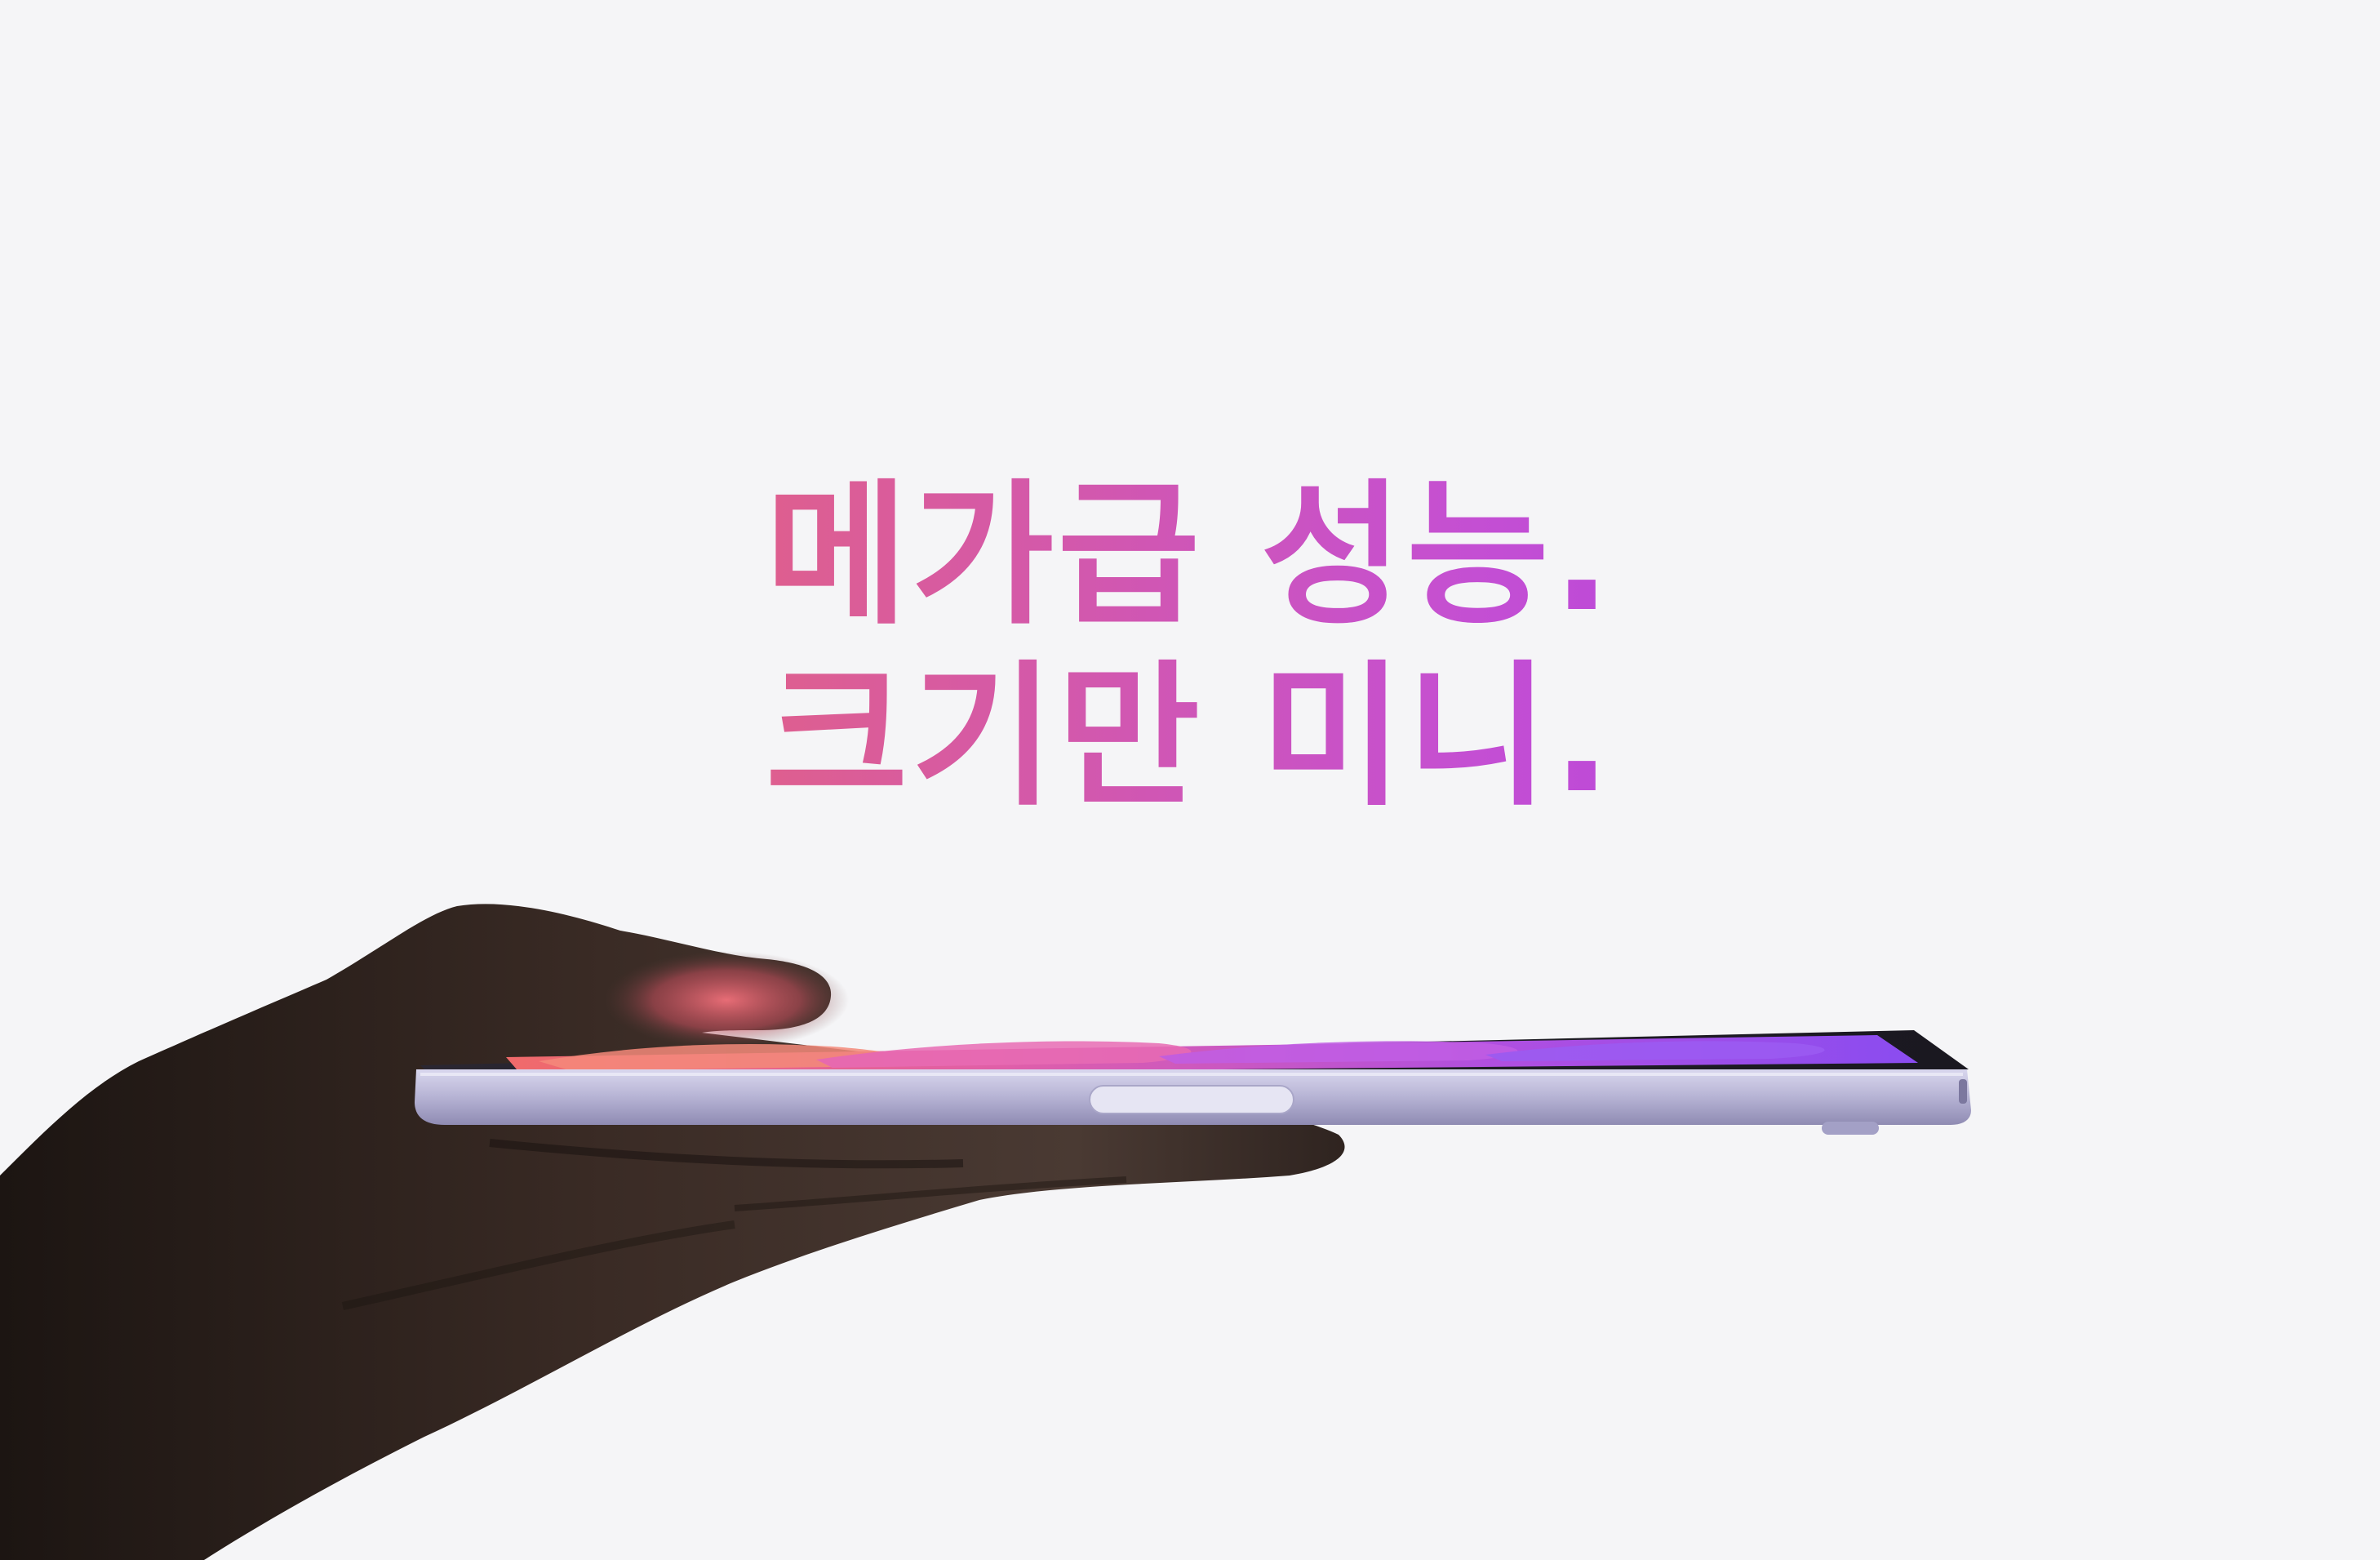 This screenshot has height=1560, width=2380. I want to click on headline-line-1: 메가급 성능., so click(1190, 556).